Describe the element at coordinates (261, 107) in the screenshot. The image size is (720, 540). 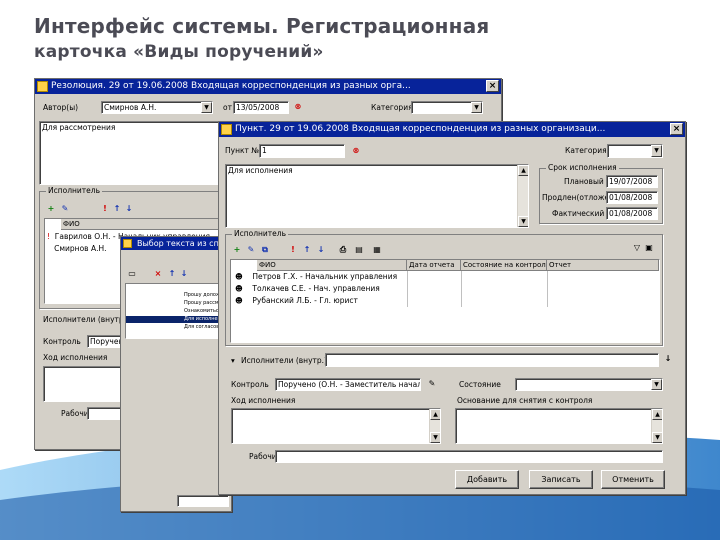
I see `date-field: 13/05/2008` at that location.